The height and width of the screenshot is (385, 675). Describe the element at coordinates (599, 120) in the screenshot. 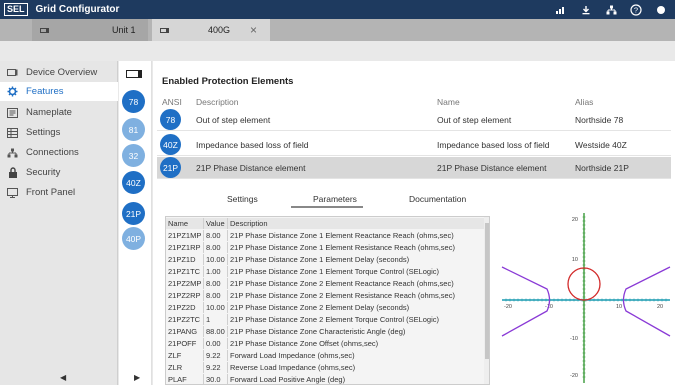

I see `row-alias: Northside 78` at that location.